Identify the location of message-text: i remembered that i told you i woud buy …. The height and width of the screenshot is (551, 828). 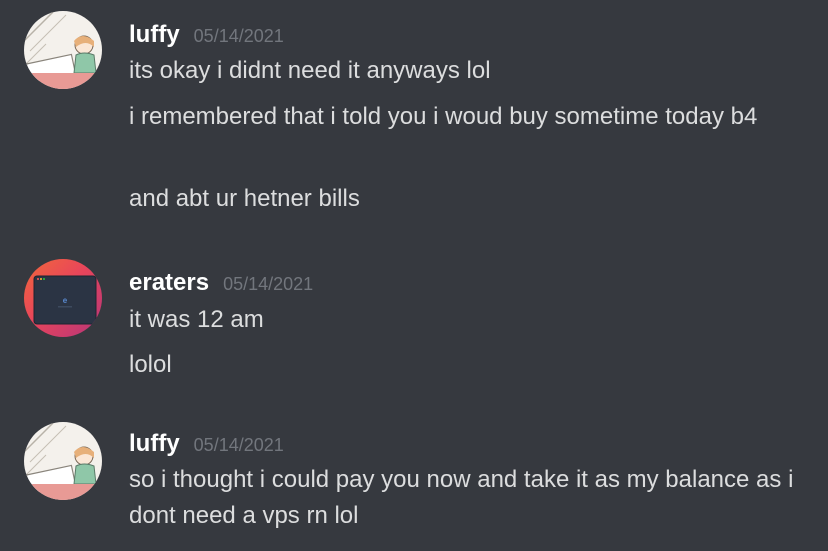
(443, 116).